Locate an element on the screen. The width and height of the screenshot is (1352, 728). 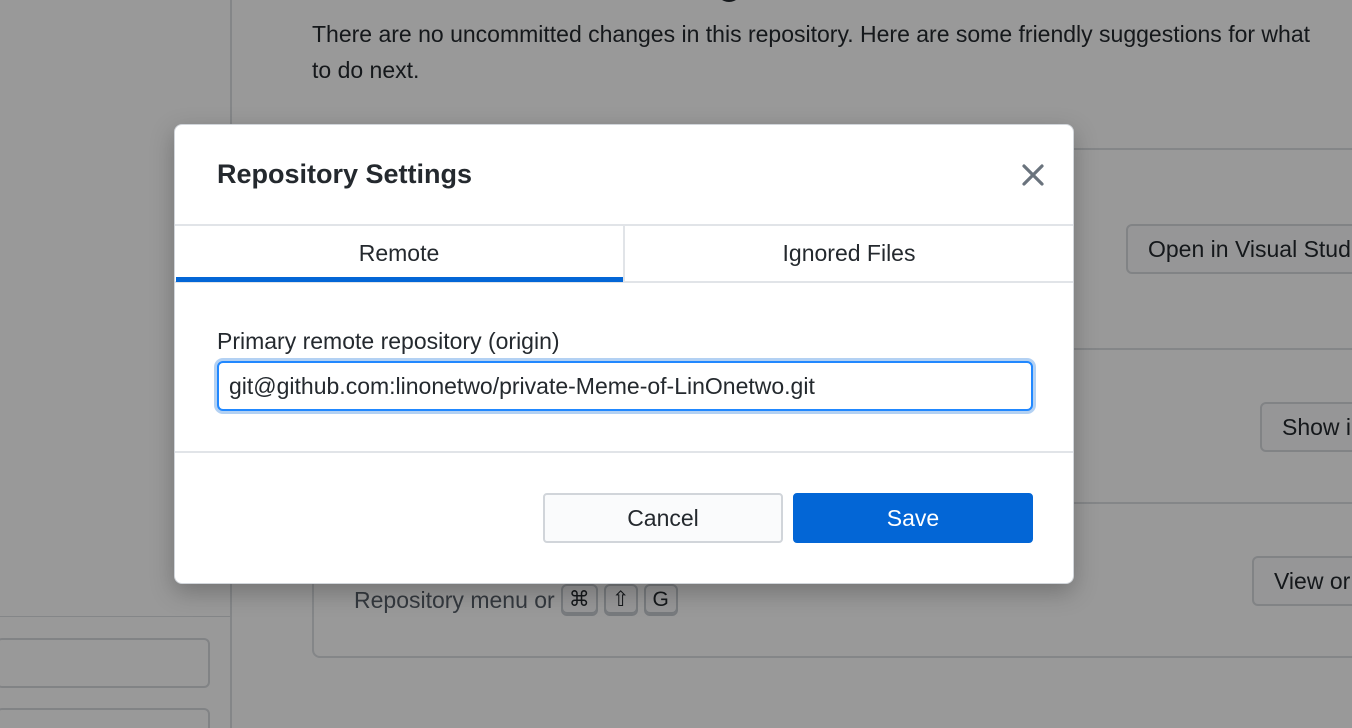
settings-tabs: Remote Ignored Files is located at coordinates (624, 254).